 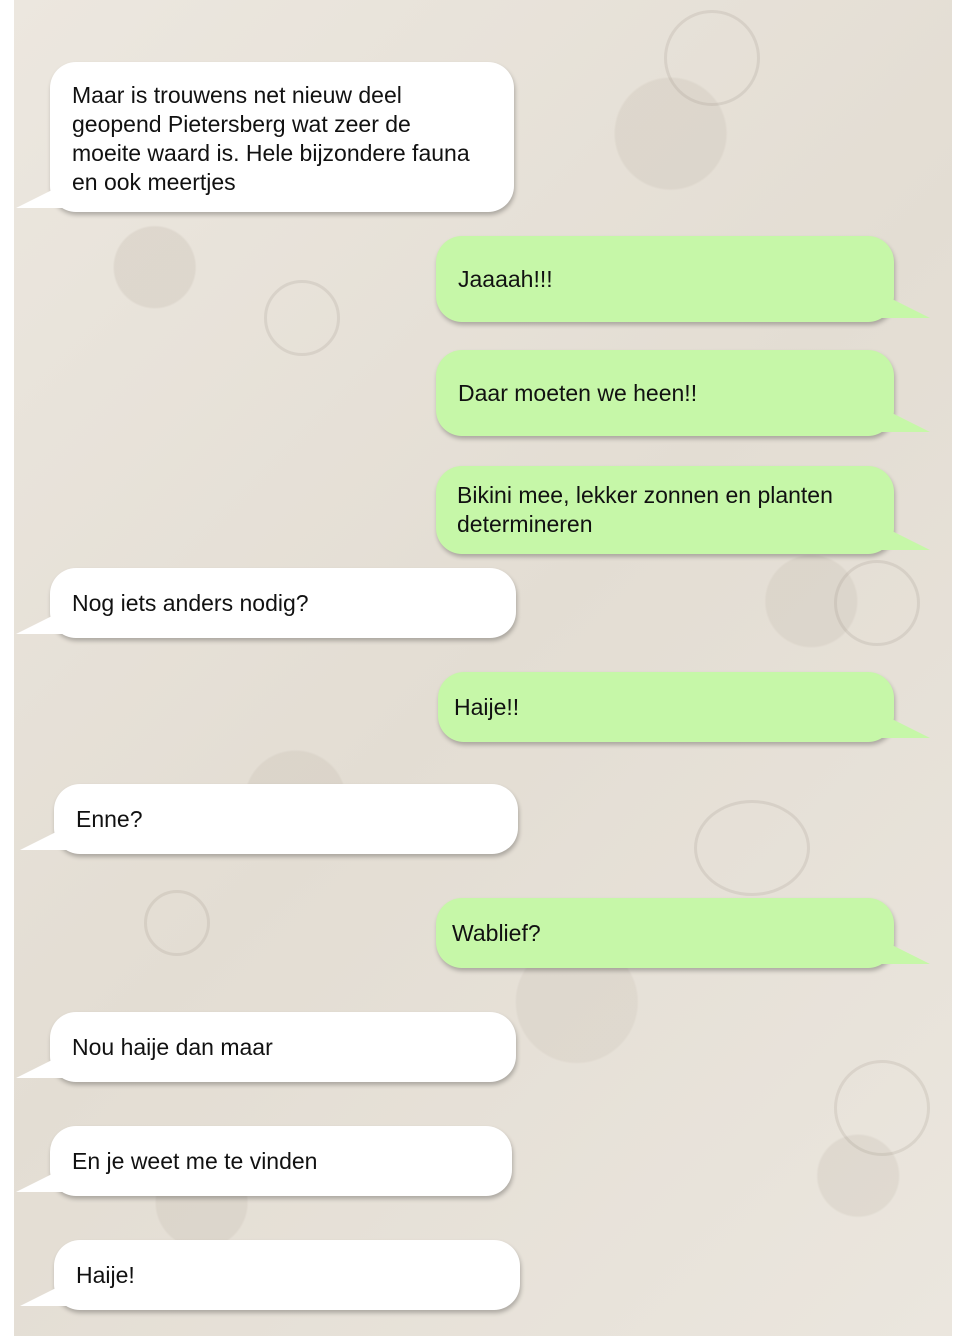 I want to click on message-bubble-outgoing: Jaaaah!!!, so click(x=665, y=279).